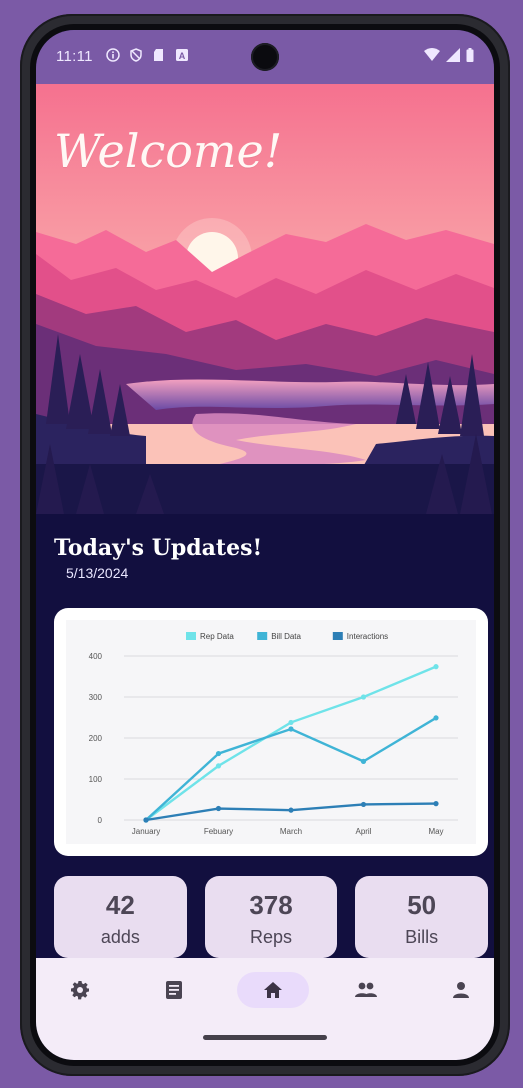 The height and width of the screenshot is (1088, 523). I want to click on y-tick-label: 0, so click(100, 820).